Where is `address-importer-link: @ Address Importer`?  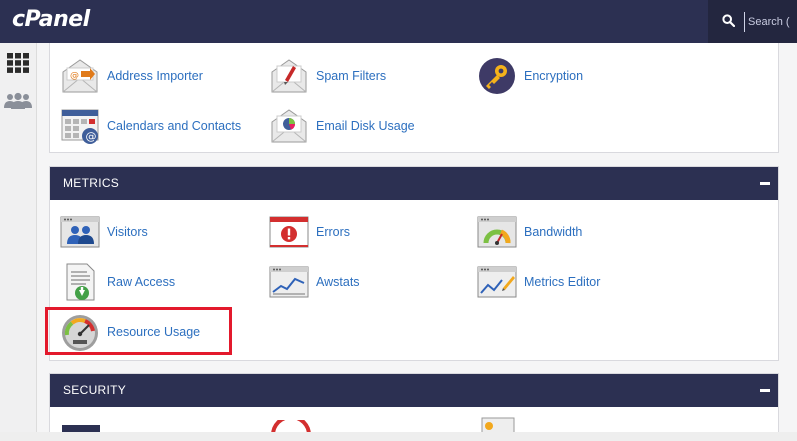
address-importer-link: @ Address Importer is located at coordinates (131, 76).